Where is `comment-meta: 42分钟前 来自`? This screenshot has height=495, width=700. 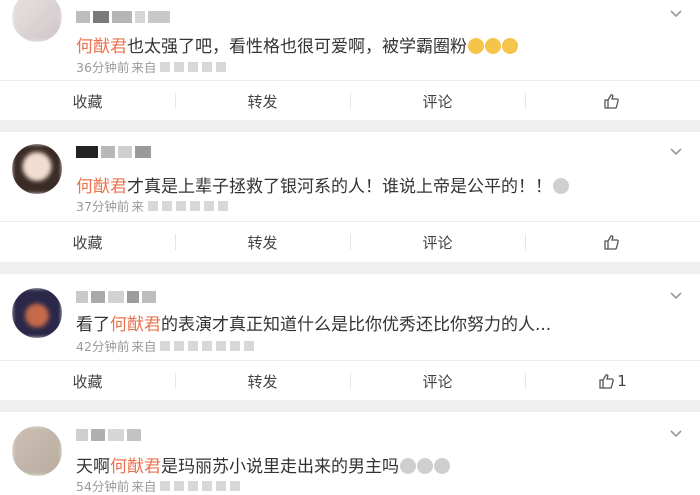 comment-meta: 42分钟前 来自 is located at coordinates (165, 345).